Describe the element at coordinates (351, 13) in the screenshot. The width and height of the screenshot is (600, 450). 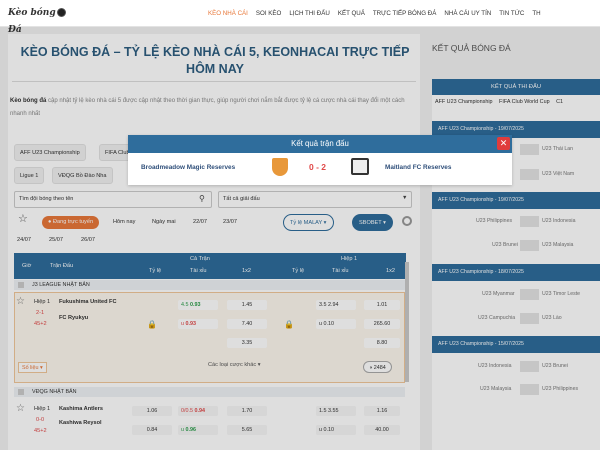
I see `nav-ket-qua: KẾT QUẢ` at that location.